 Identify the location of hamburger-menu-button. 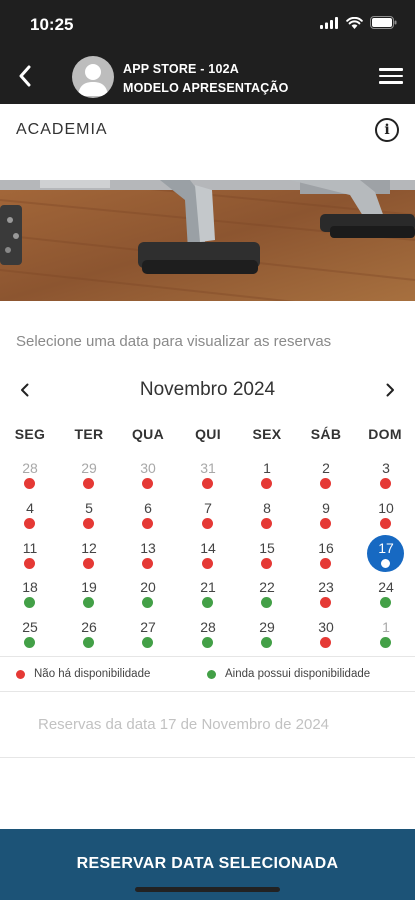
(391, 76).